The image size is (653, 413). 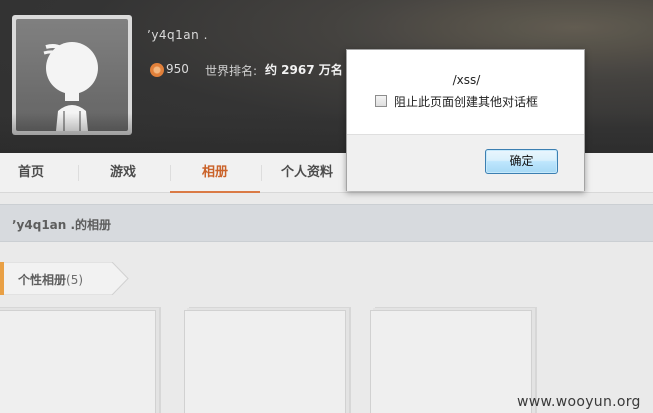 I want to click on category-count: (5), so click(x=75, y=280).